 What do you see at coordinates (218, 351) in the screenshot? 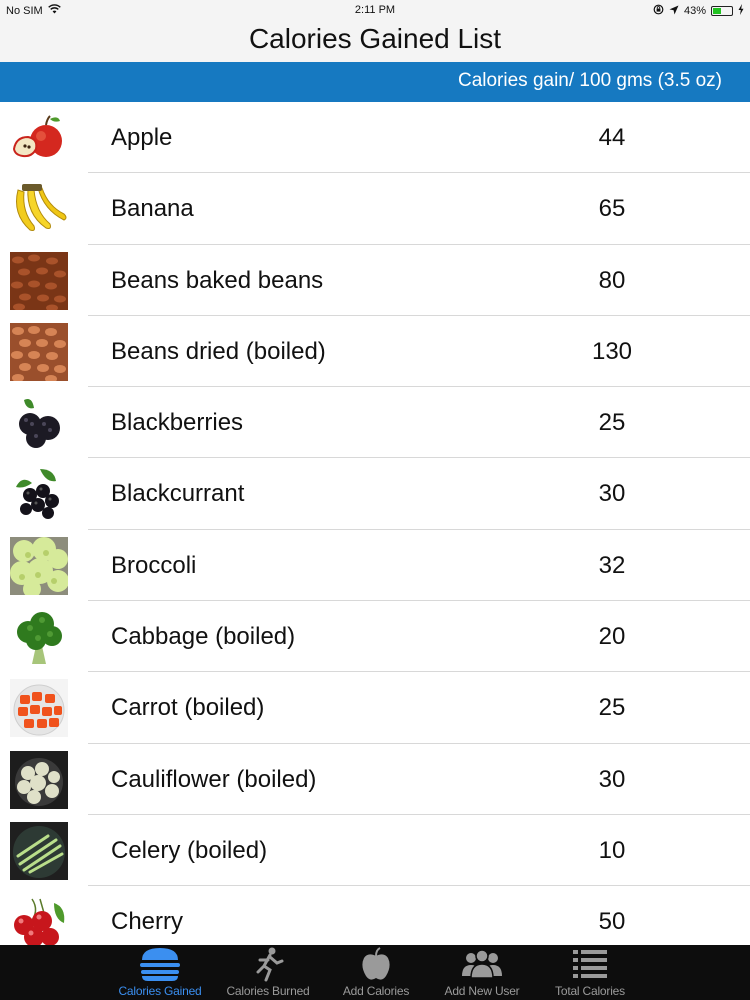
I see `food-name: Beans dried (boiled)` at bounding box center [218, 351].